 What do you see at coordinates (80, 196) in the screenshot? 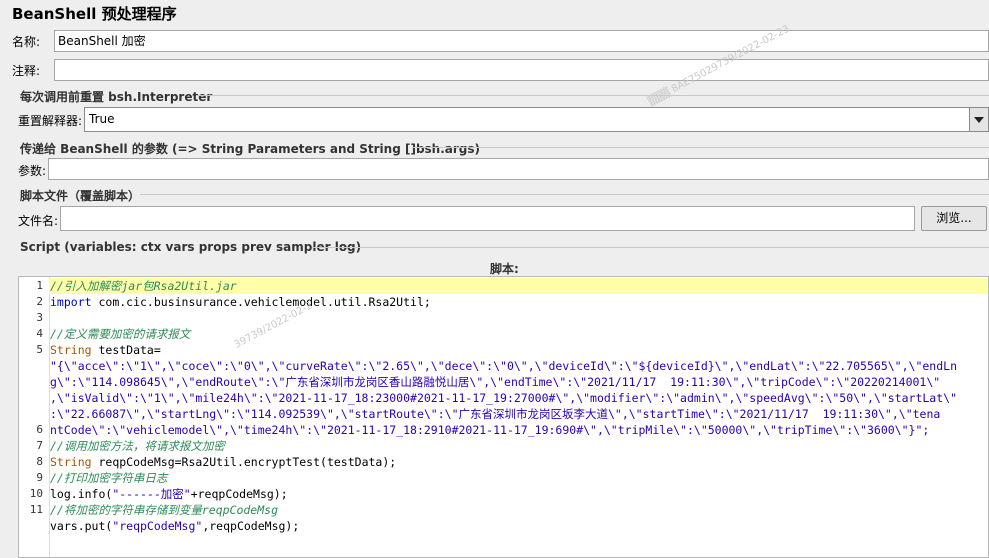
I see `file-group-title: 脚本文件（覆盖脚本）` at bounding box center [80, 196].